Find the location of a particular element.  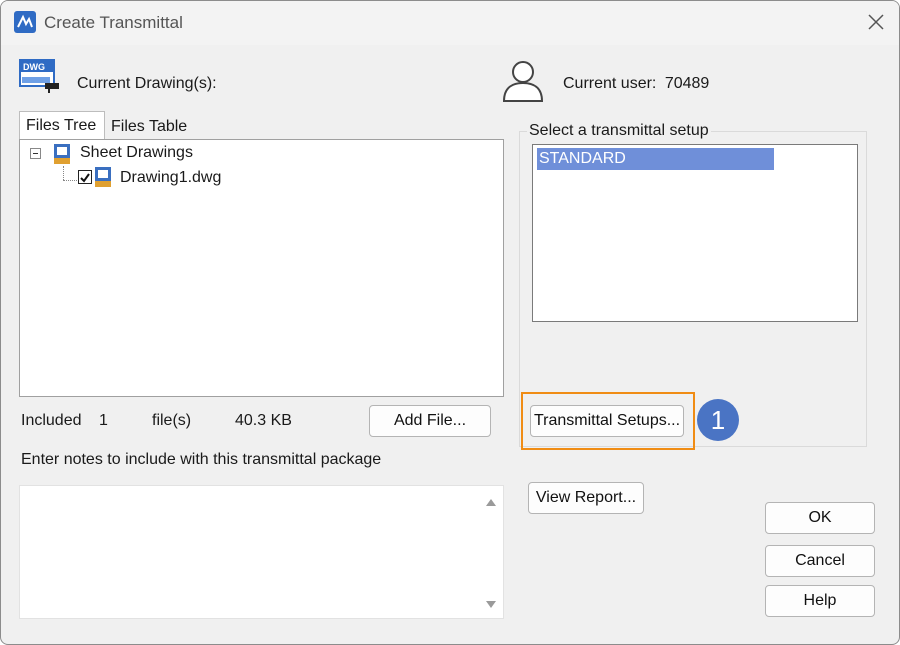

scroll-up-icon is located at coordinates (491, 502).